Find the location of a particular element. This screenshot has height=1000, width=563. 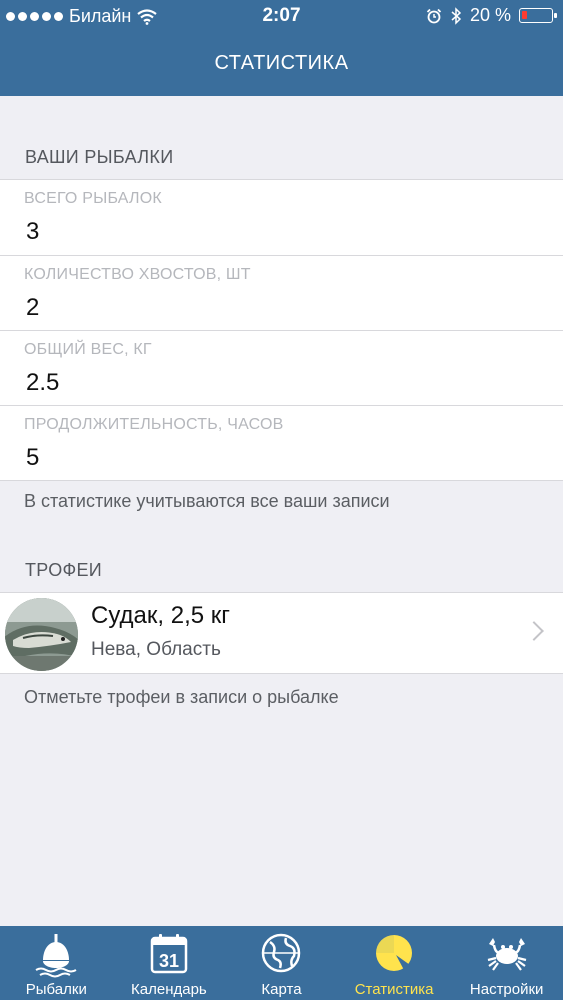

tab-label: Настройки is located at coordinates (506, 989).